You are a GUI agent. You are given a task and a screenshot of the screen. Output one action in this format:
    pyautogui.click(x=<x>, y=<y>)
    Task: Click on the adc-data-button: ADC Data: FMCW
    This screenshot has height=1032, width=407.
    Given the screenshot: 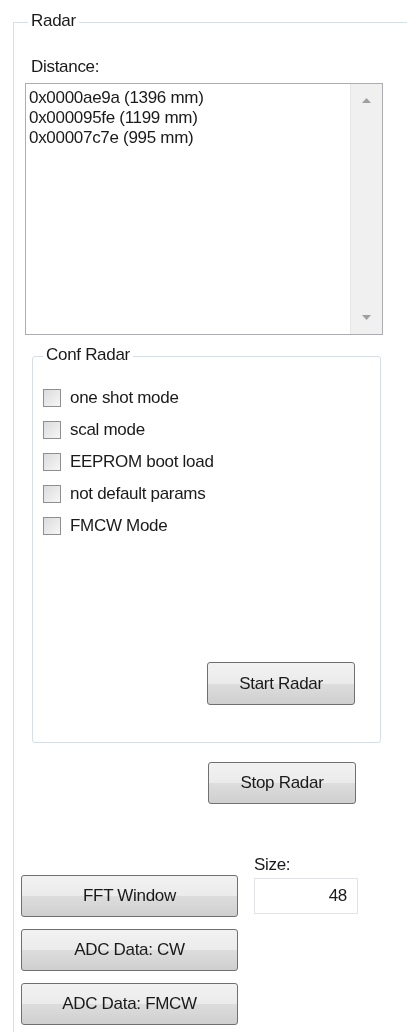 What is the action you would take?
    pyautogui.click(x=129, y=1004)
    